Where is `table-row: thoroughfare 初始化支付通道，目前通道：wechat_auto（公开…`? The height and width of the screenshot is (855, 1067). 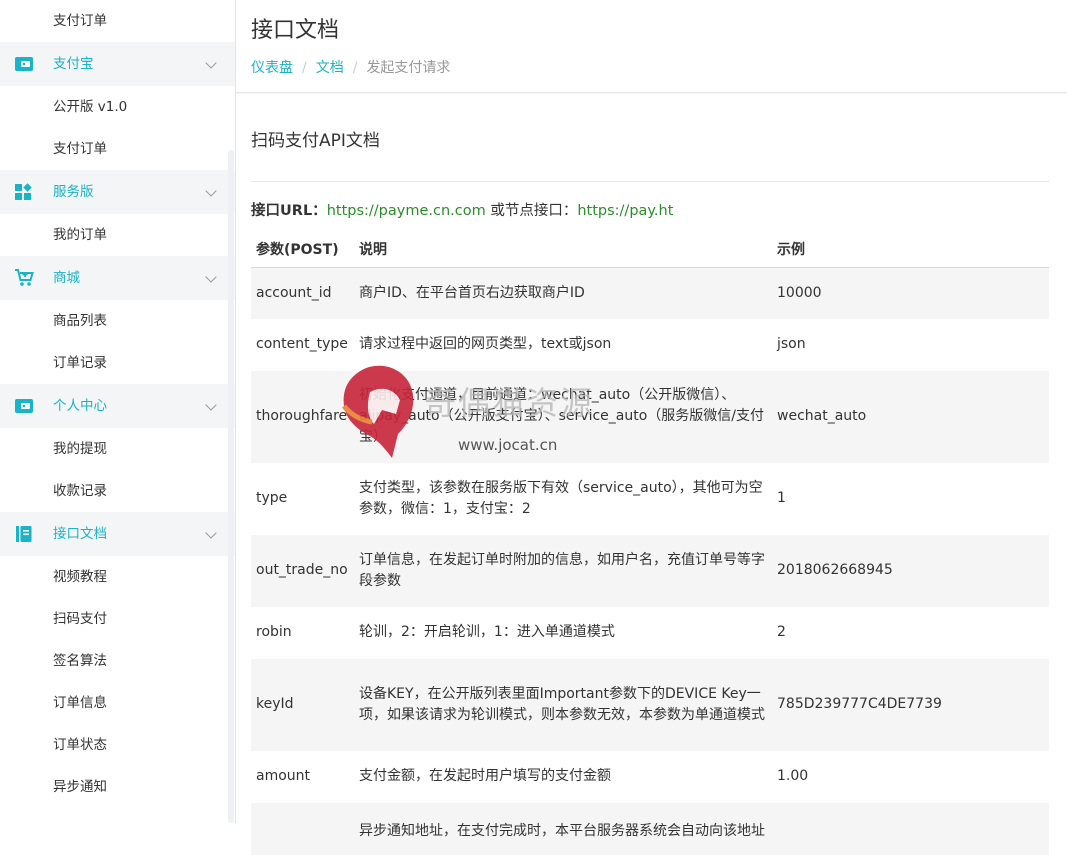 table-row: thoroughfare 初始化支付通道，目前通道：wechat_auto（公开… is located at coordinates (650, 416).